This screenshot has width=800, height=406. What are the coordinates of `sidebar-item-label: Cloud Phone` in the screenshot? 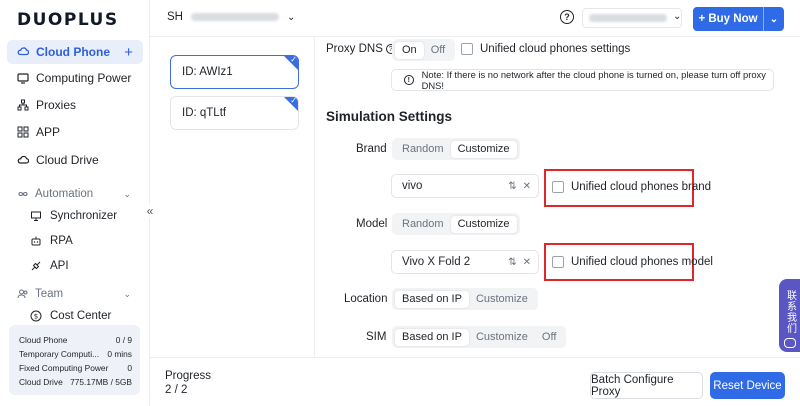 It's located at (73, 52).